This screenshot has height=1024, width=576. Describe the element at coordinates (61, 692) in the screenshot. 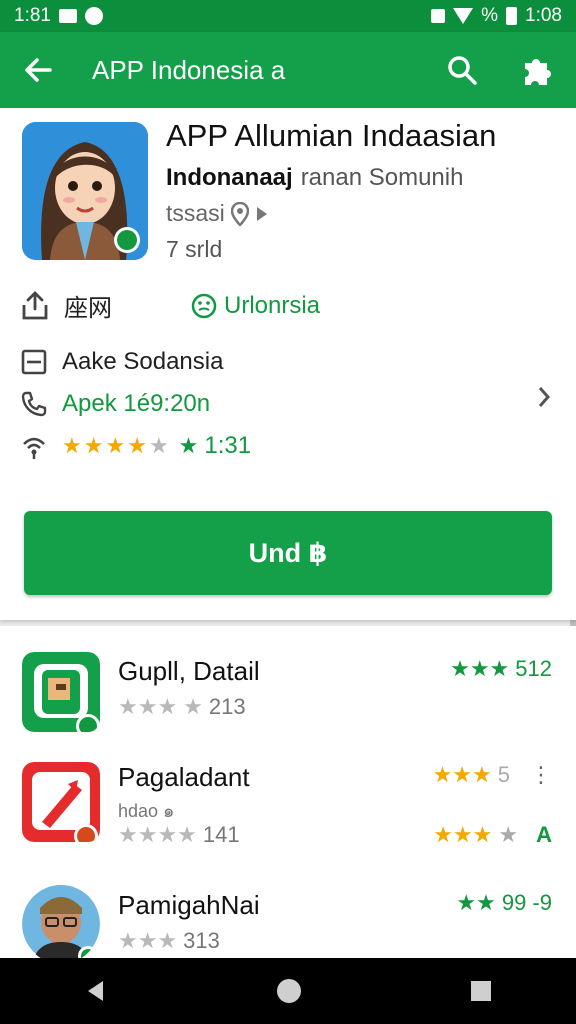

I see `app-icon-gupll` at that location.